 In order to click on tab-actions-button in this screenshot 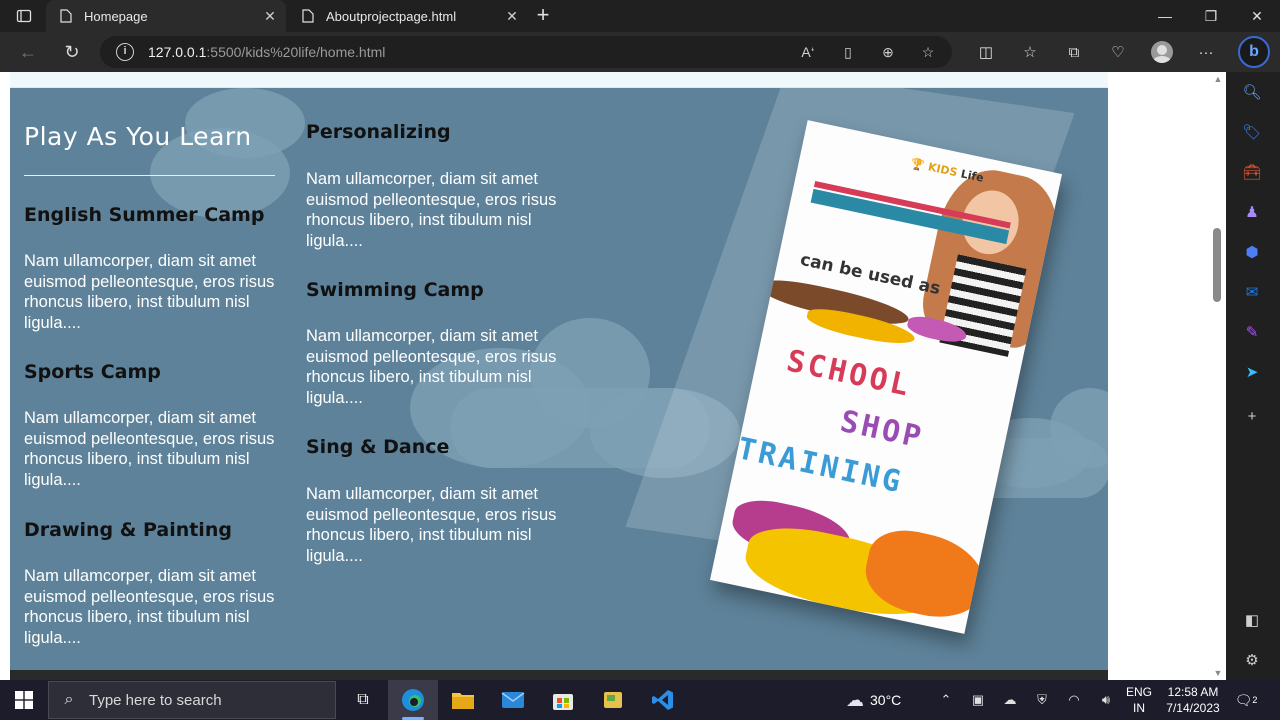, I will do `click(24, 16)`.